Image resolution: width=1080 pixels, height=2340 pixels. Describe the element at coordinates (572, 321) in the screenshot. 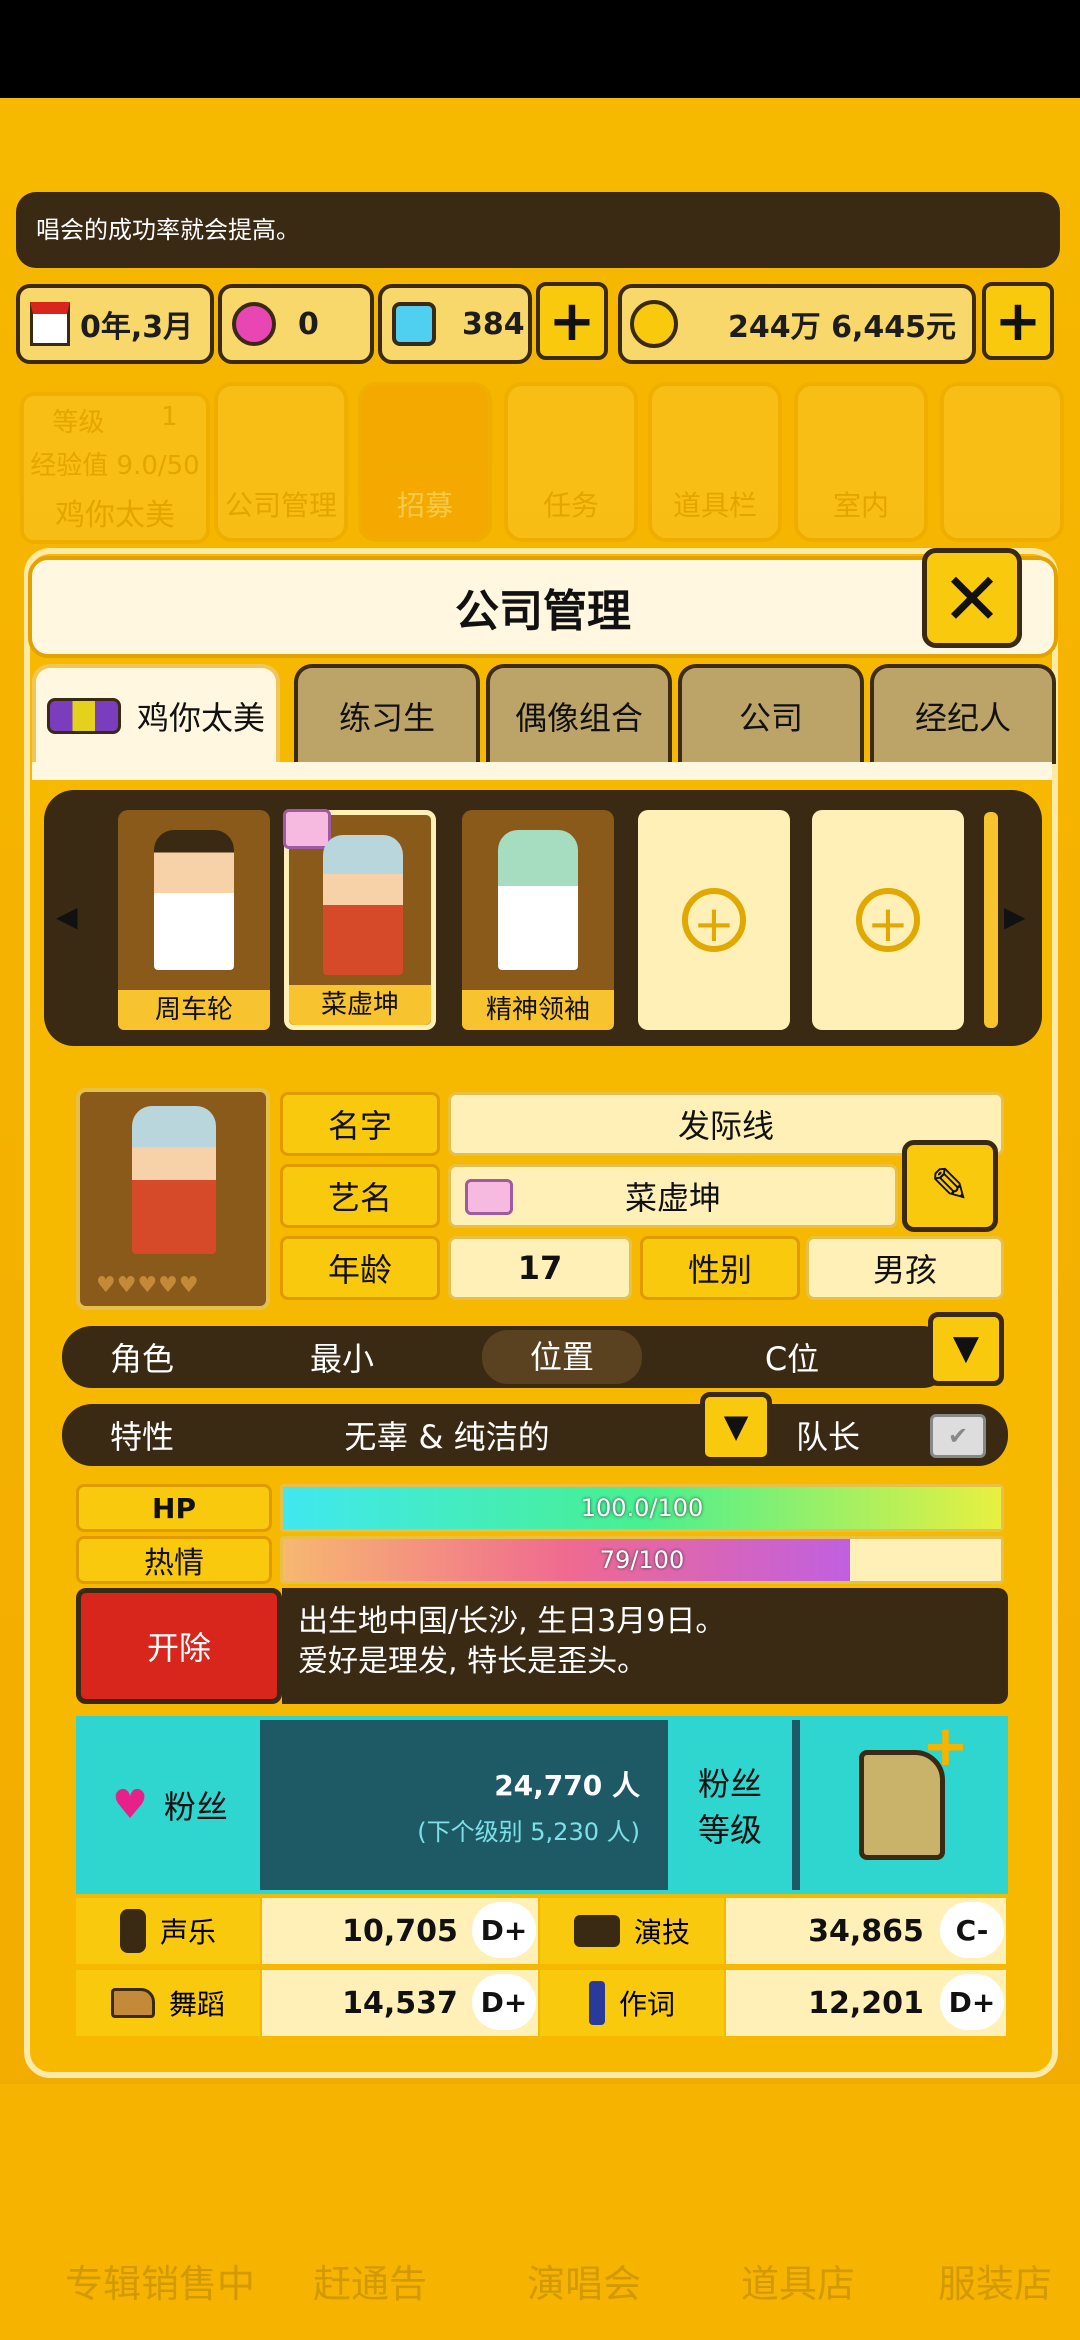

I see `add-gem-button: +` at that location.